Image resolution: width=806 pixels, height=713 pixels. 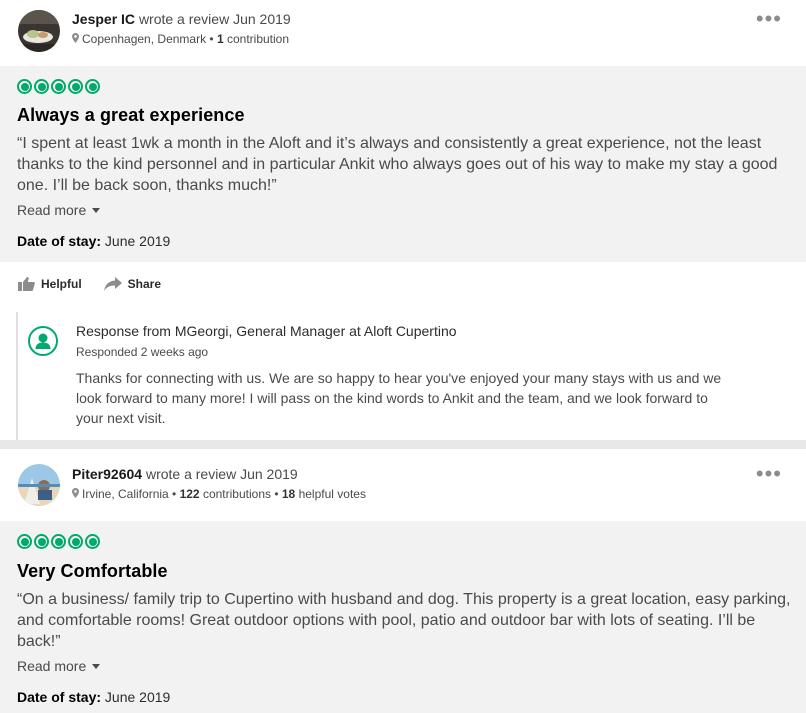 I want to click on manager-avatar, so click(x=43, y=341).